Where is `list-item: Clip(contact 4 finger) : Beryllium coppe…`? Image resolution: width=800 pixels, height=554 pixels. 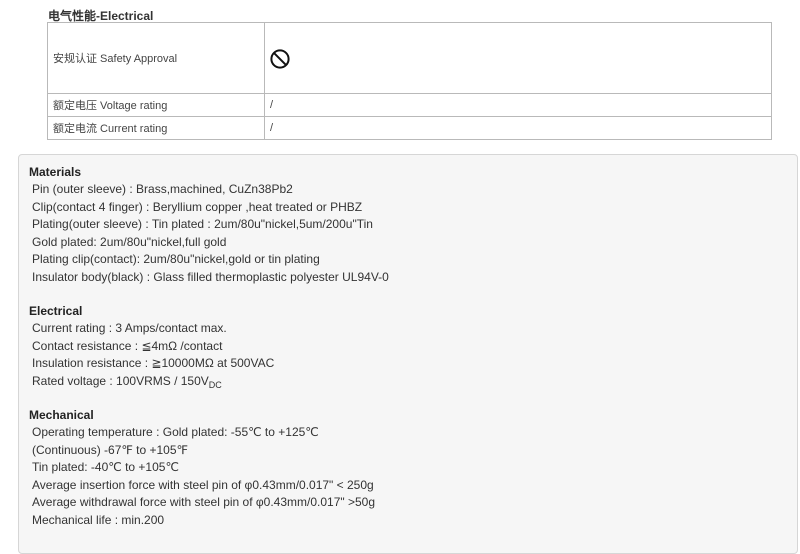 list-item: Clip(contact 4 finger) : Beryllium coppe… is located at coordinates (197, 206).